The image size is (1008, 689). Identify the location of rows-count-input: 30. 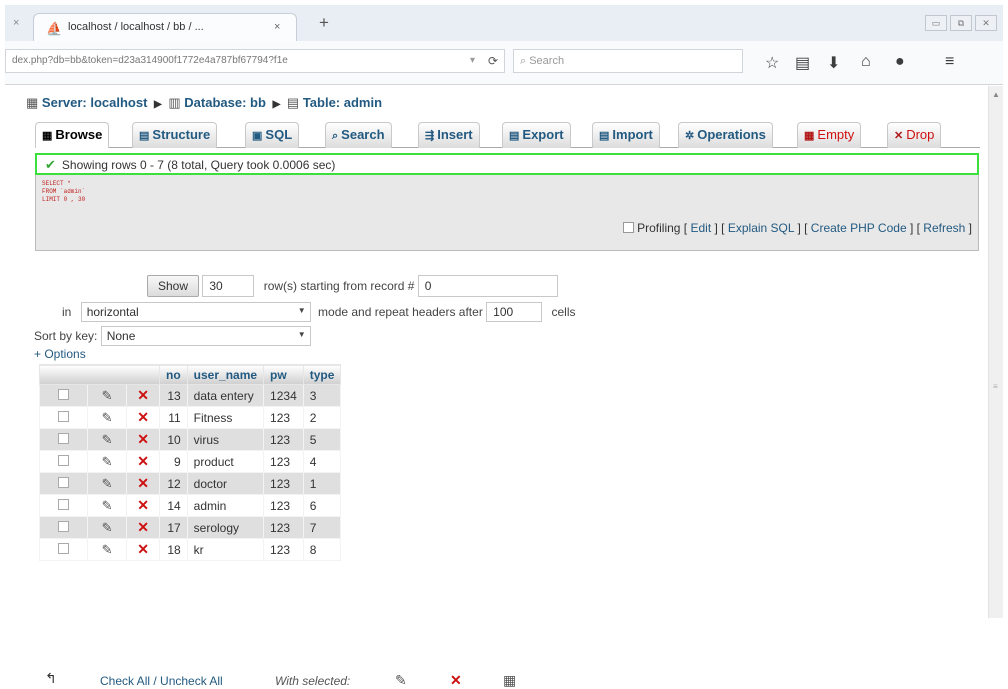
(228, 286).